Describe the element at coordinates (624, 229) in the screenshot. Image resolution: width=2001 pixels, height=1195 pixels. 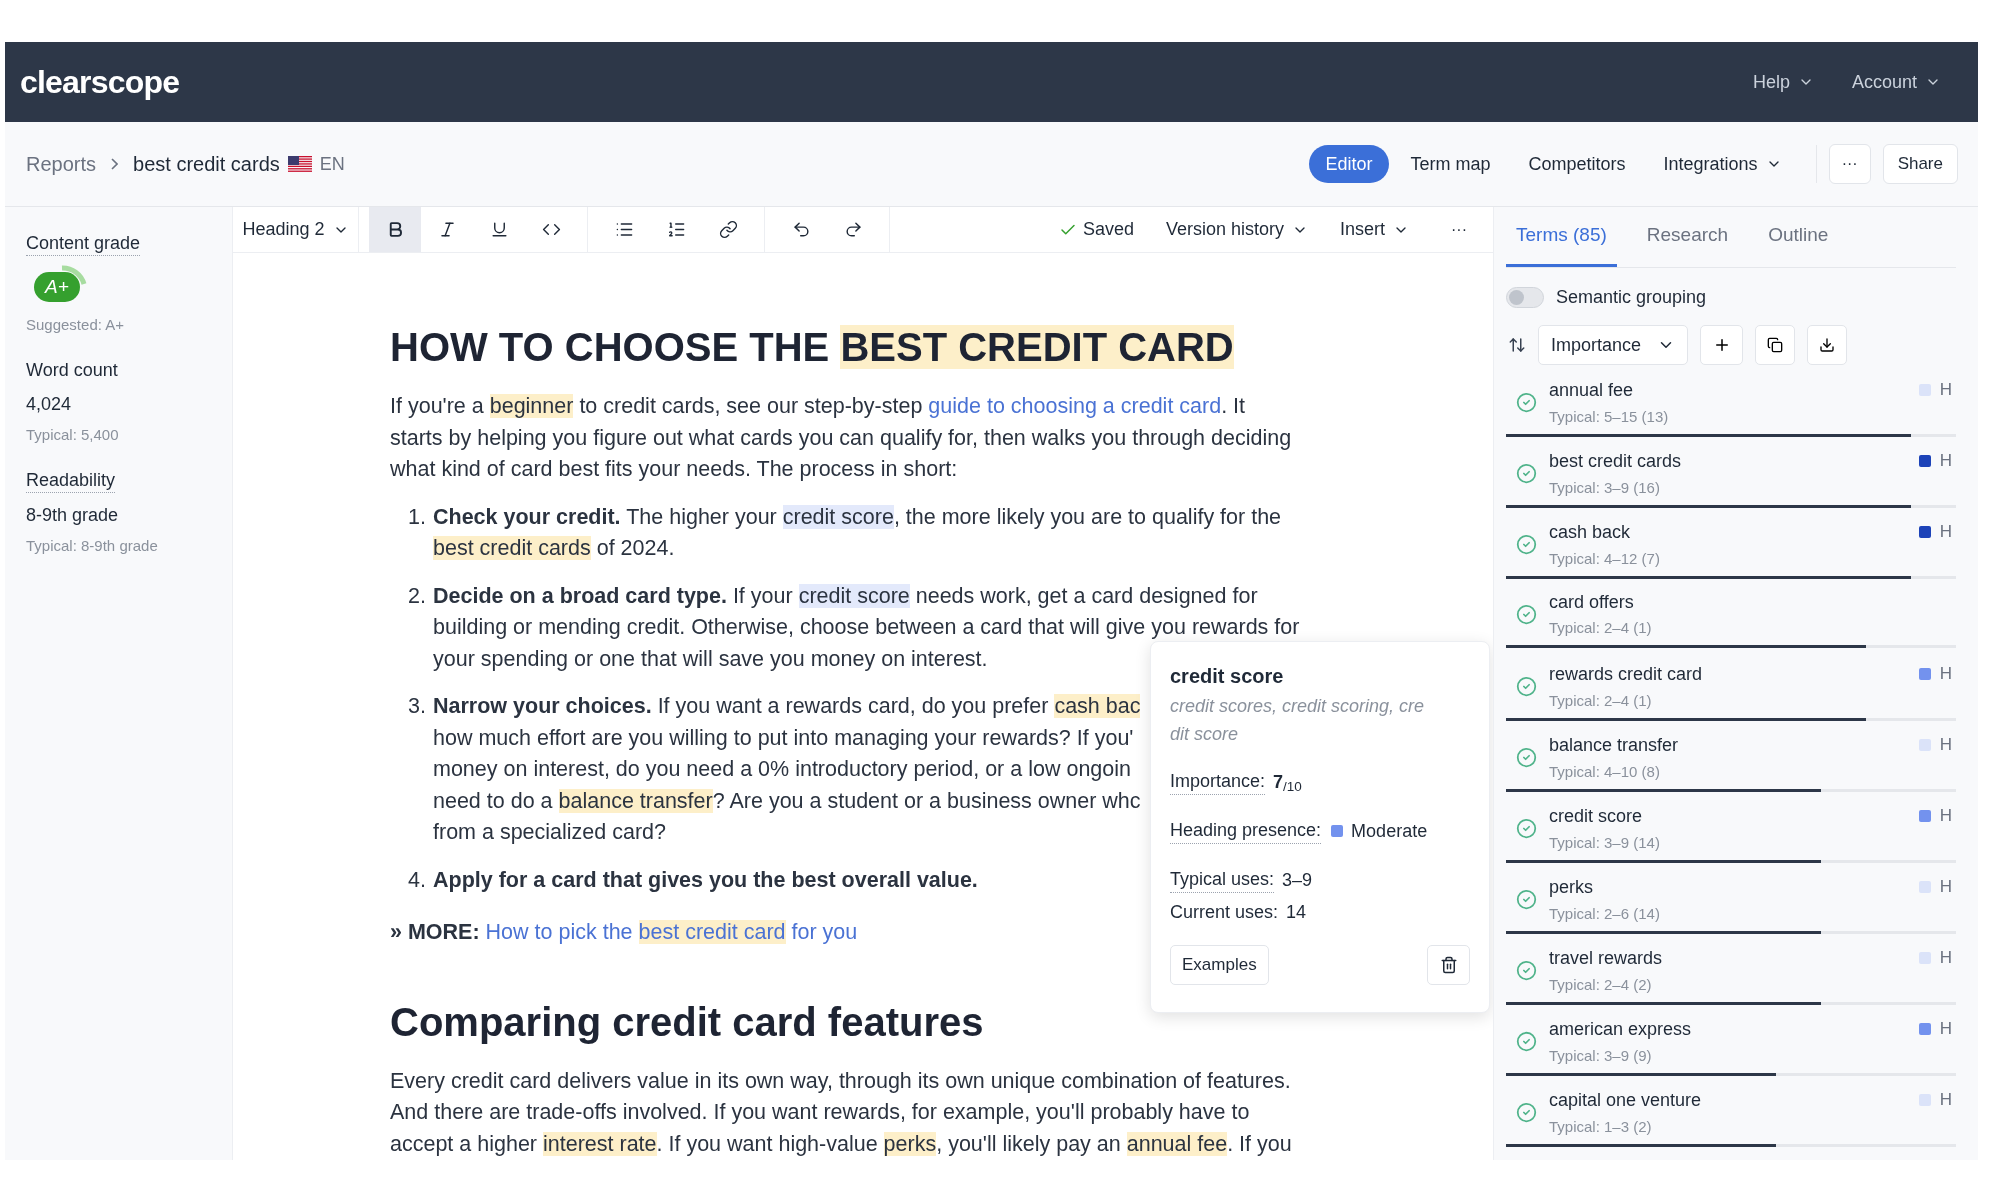
I see `bullet-list-icon` at that location.